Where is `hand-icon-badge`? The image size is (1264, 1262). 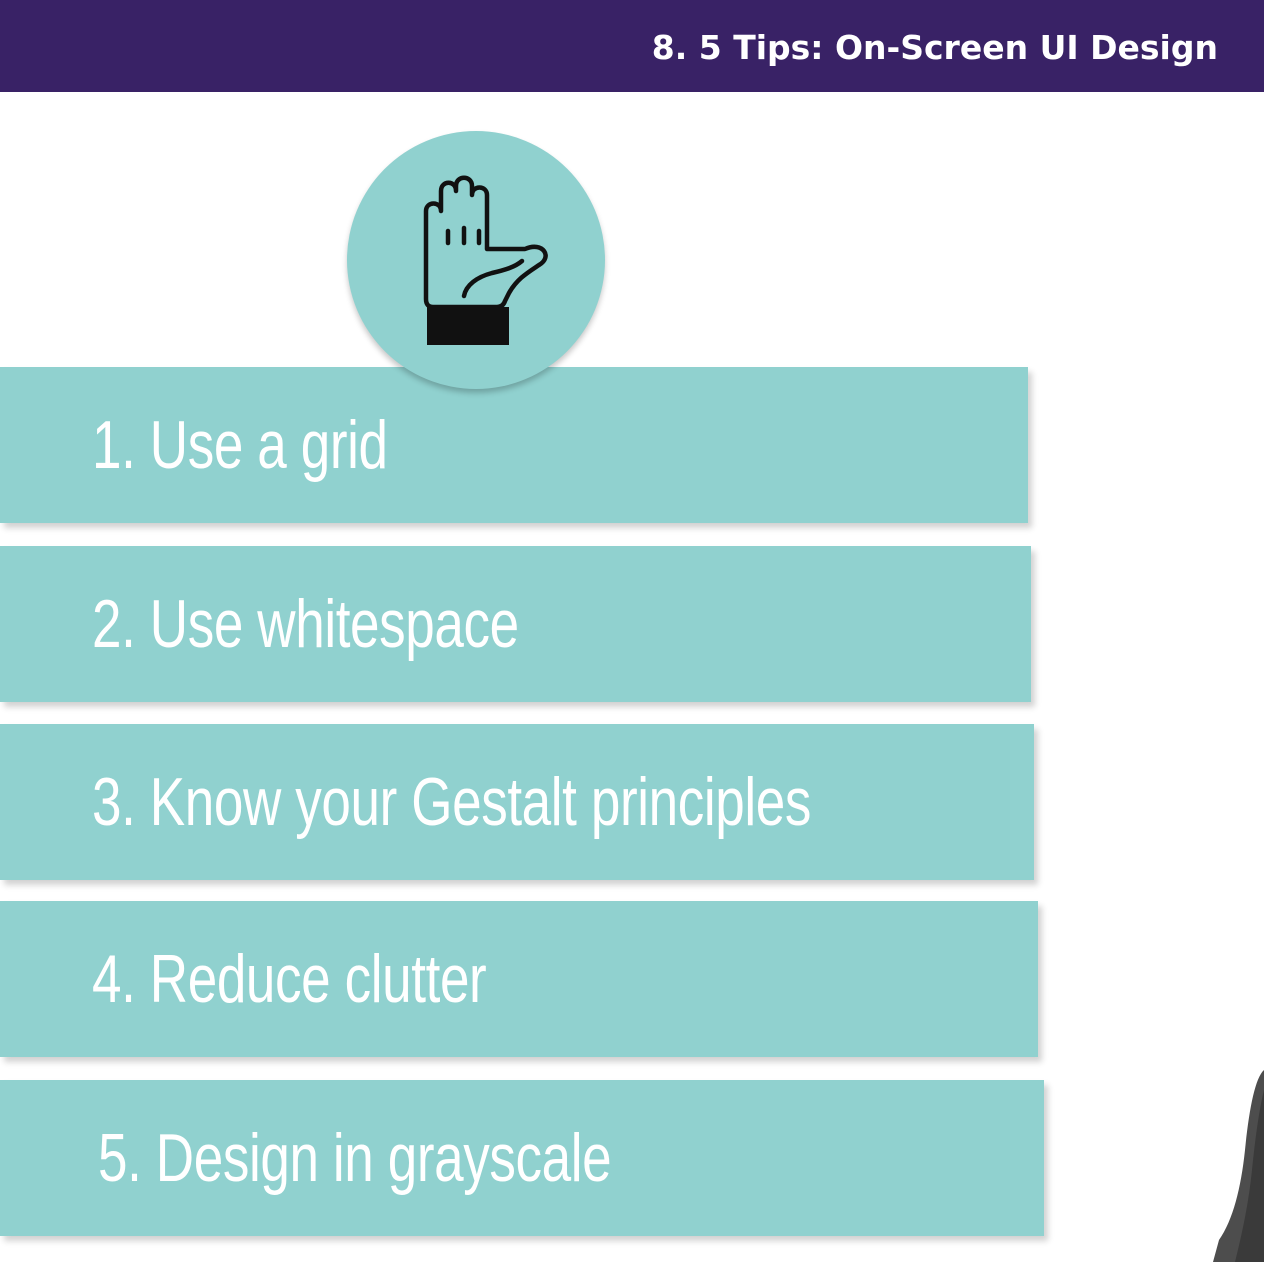
hand-icon-badge is located at coordinates (476, 260).